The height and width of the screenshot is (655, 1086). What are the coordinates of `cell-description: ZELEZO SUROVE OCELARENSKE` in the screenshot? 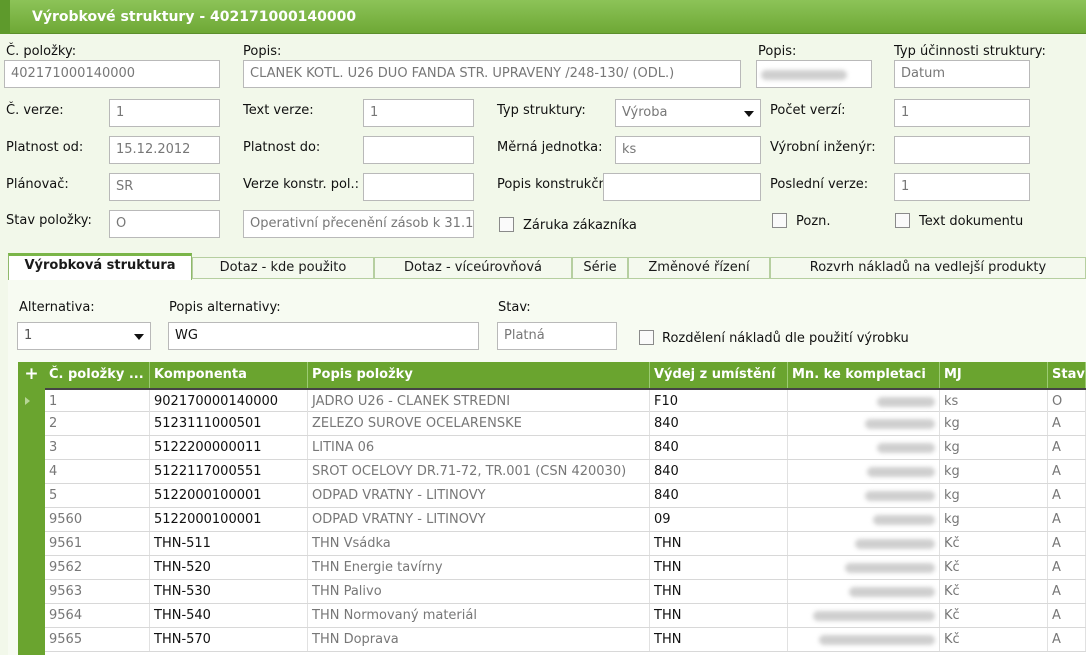 It's located at (479, 423).